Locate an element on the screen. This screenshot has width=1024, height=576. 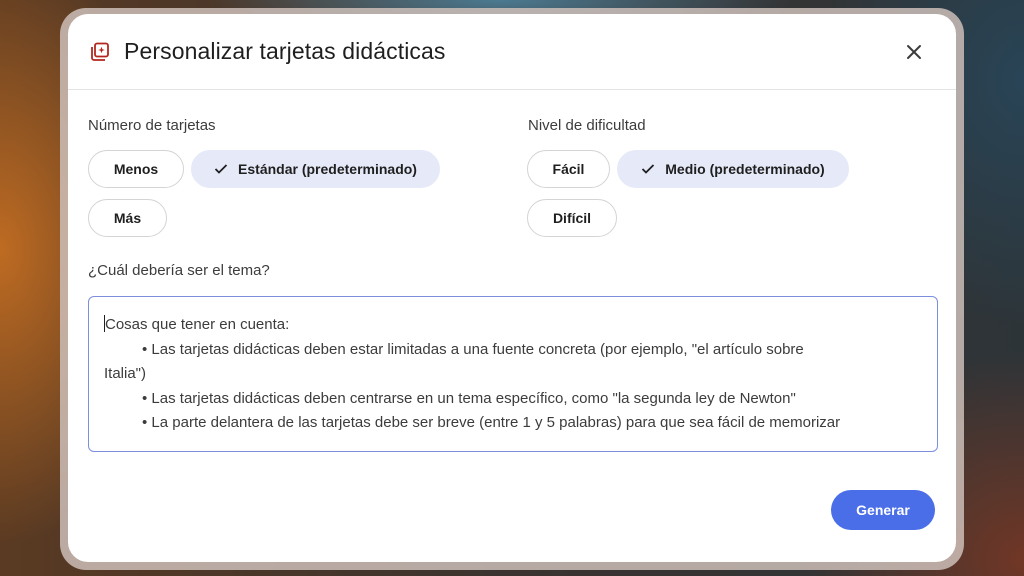
topic-intro: Cosas que tener en cuenta: is located at coordinates (197, 324).